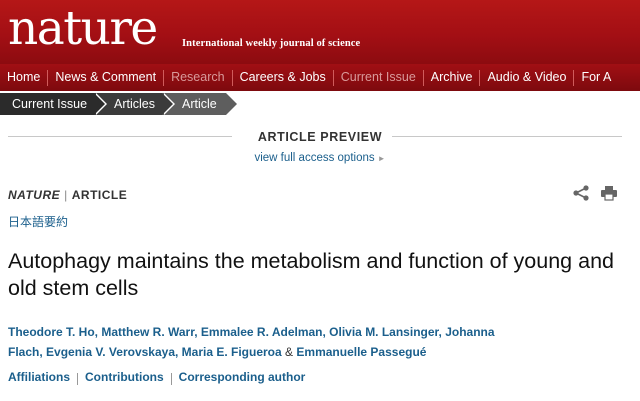 The width and height of the screenshot is (640, 401). Describe the element at coordinates (595, 193) in the screenshot. I see `article-tools` at that location.